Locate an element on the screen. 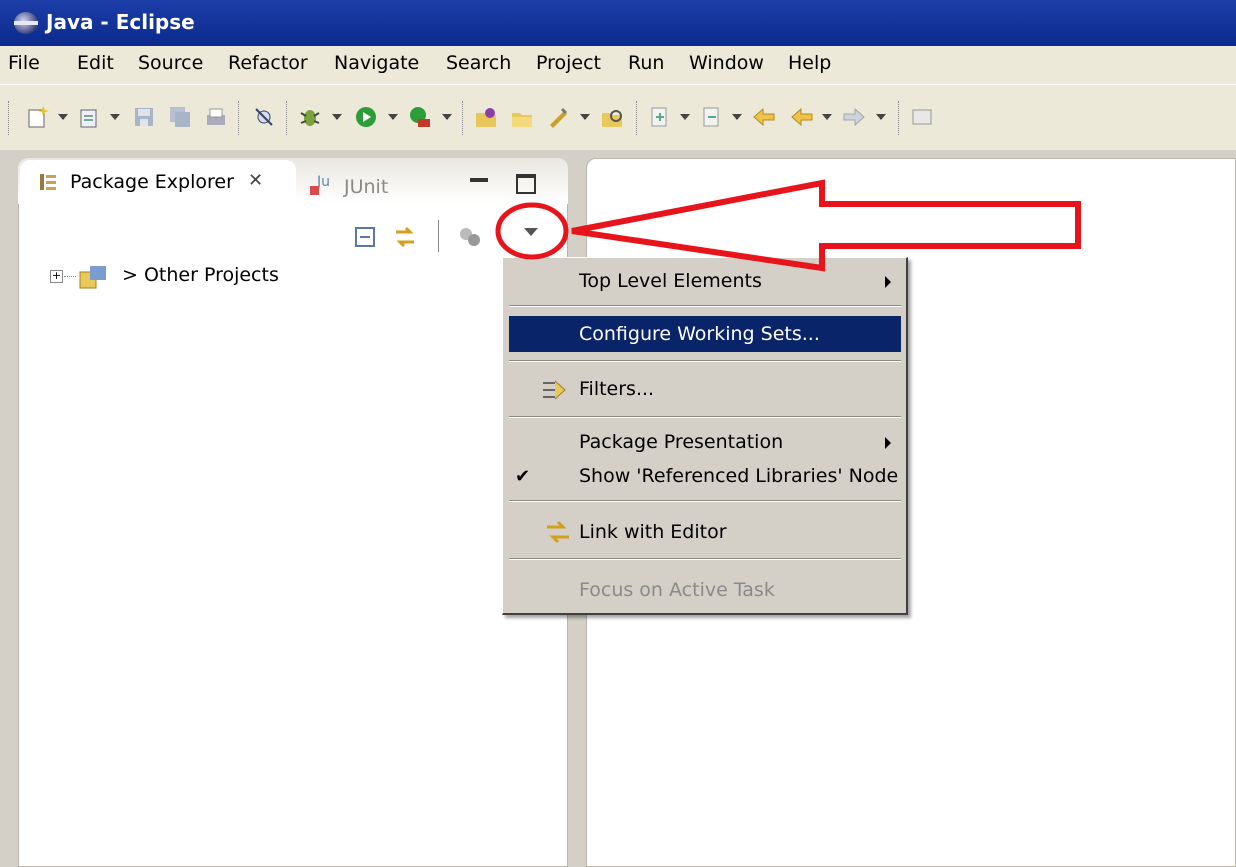 This screenshot has width=1236, height=867. menu-file: File is located at coordinates (24, 63).